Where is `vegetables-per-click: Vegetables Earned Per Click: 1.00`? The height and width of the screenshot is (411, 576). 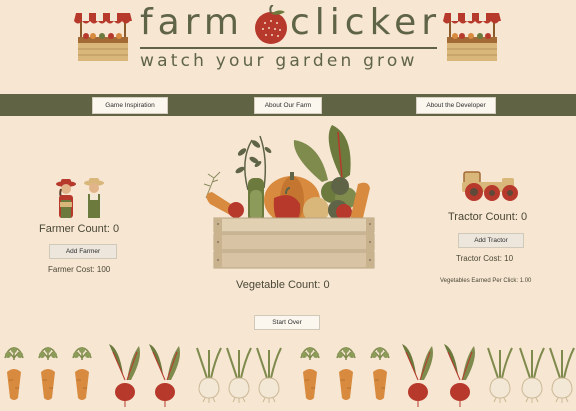 vegetables-per-click: Vegetables Earned Per Click: 1.00 is located at coordinates (486, 281).